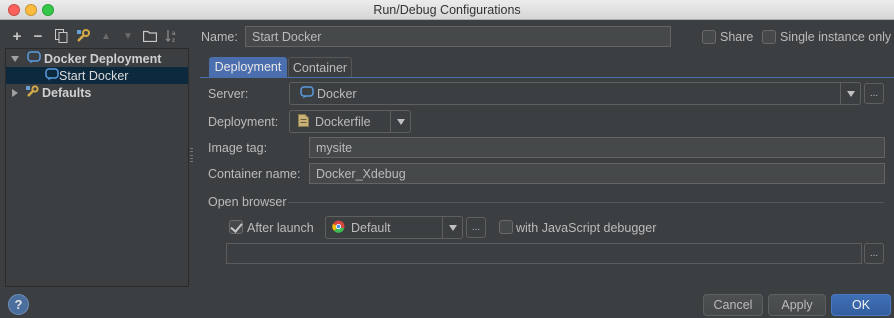 The width and height of the screenshot is (894, 318). What do you see at coordinates (128, 36) in the screenshot?
I see `move-down-button: ▼` at bounding box center [128, 36].